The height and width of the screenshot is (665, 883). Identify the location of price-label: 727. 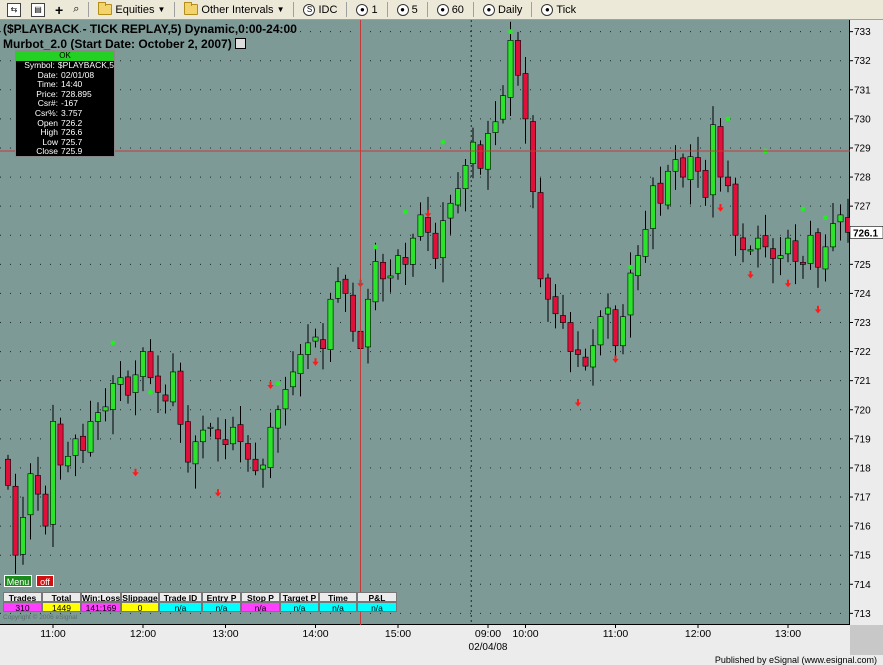
(862, 207).